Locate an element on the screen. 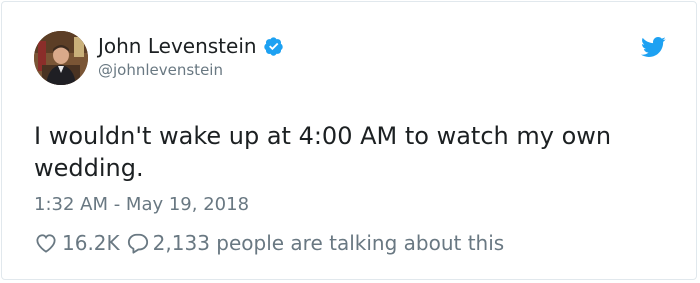  author-name-row: John Levenstein is located at coordinates (191, 46).